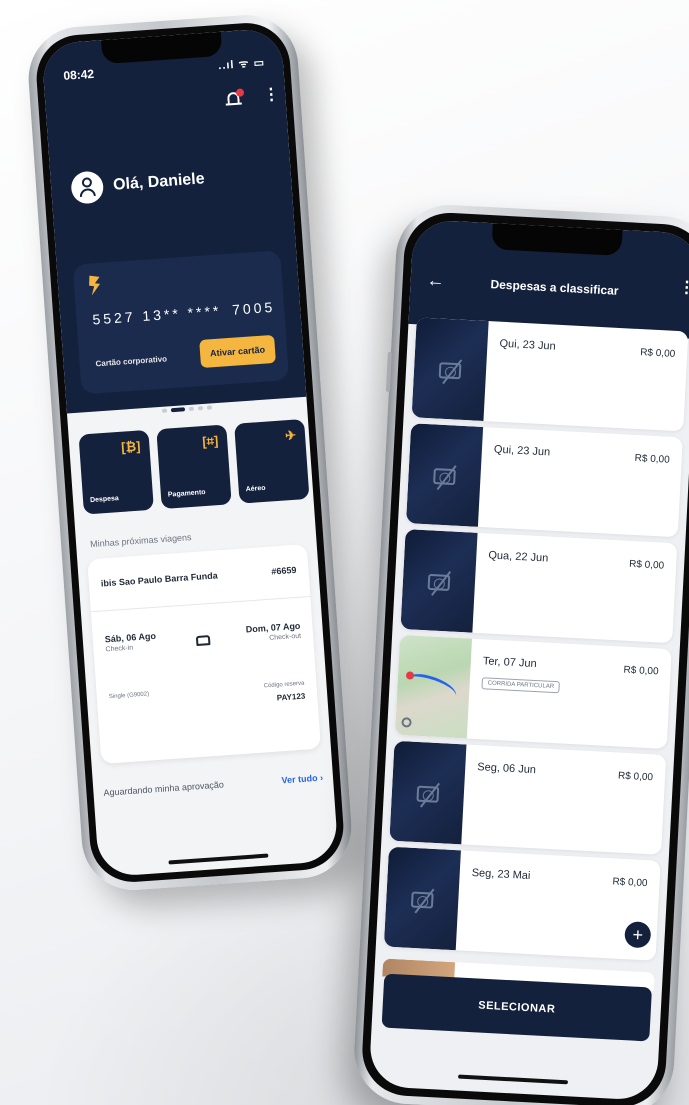 Image resolution: width=689 pixels, height=1105 pixels. What do you see at coordinates (200, 604) in the screenshot?
I see `divider` at bounding box center [200, 604].